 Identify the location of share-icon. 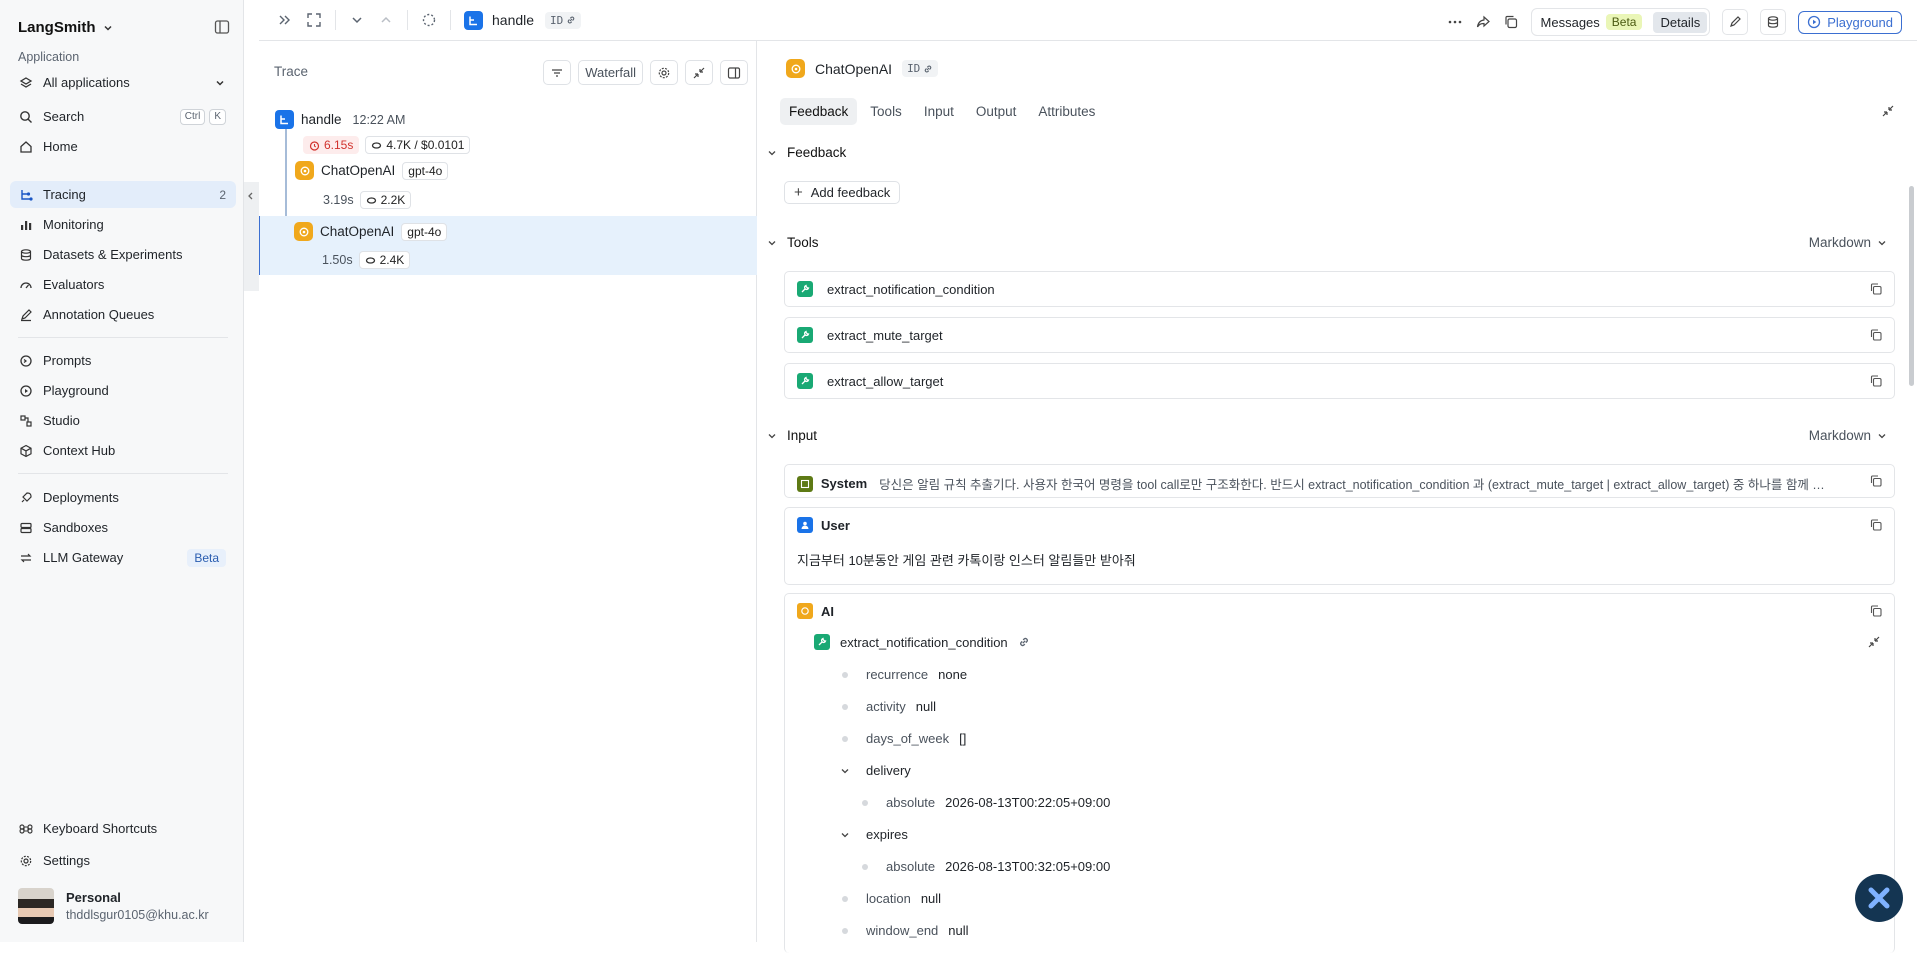
(1483, 22).